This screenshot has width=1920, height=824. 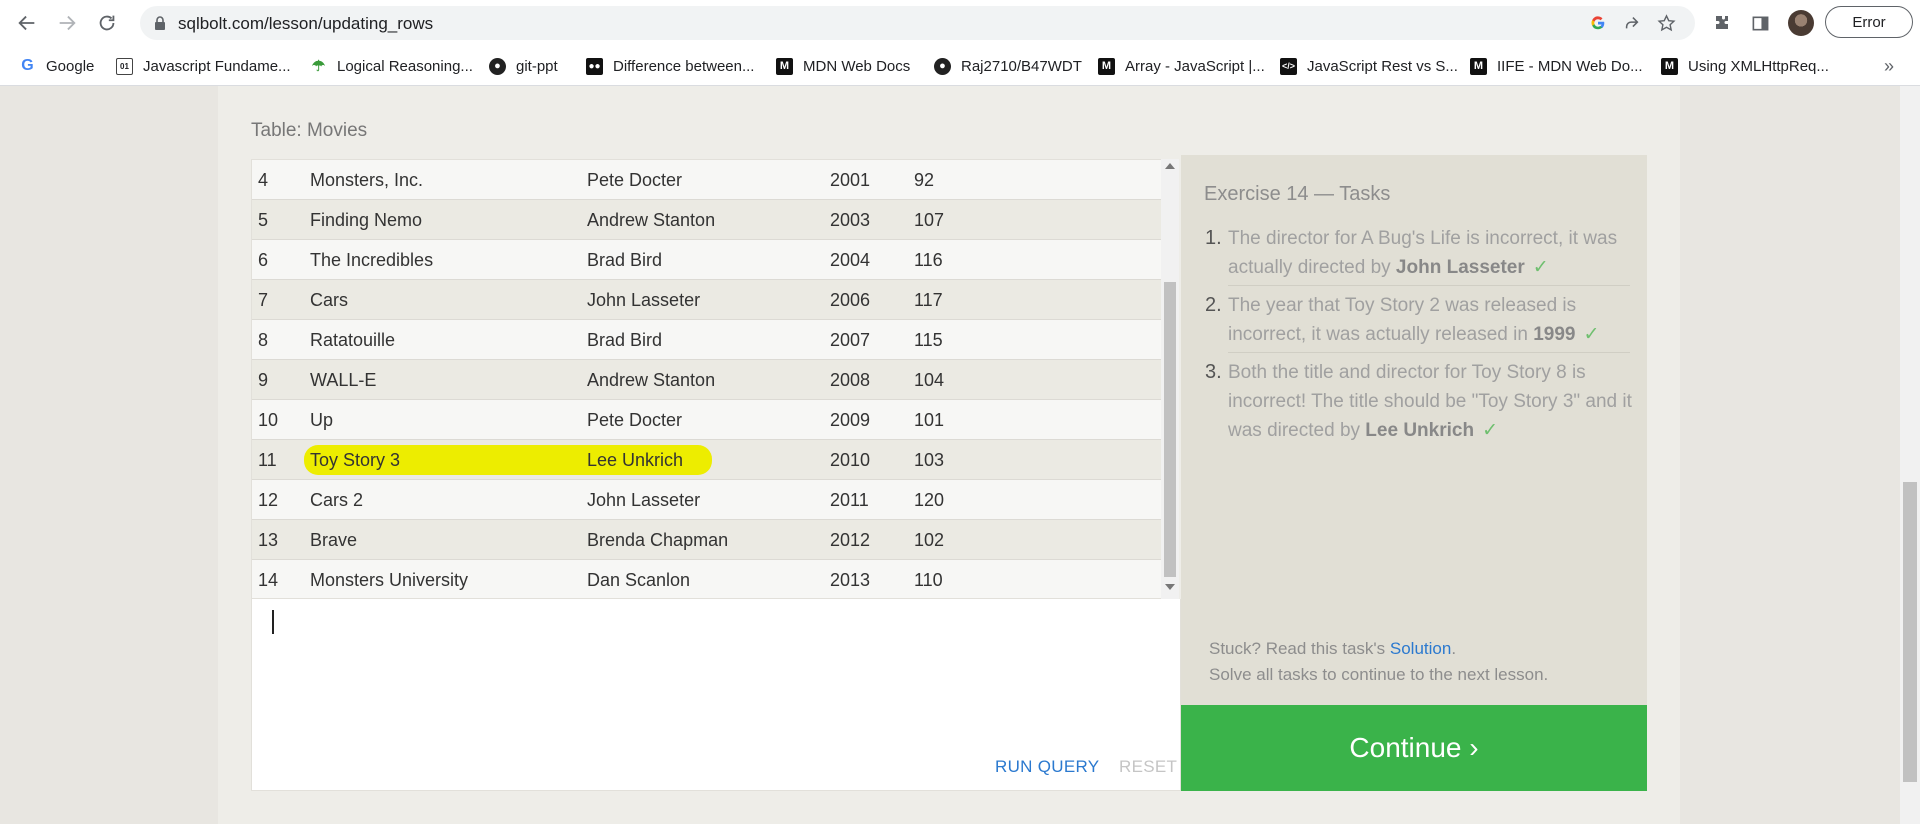 What do you see at coordinates (268, 580) in the screenshot?
I see `cell-id: 14` at bounding box center [268, 580].